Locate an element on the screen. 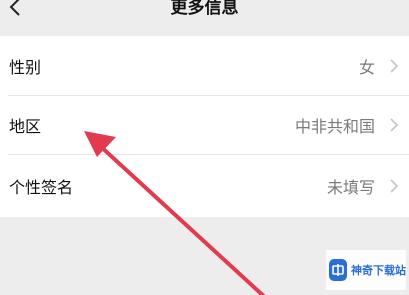  row-label: 性别 is located at coordinates (25, 67).